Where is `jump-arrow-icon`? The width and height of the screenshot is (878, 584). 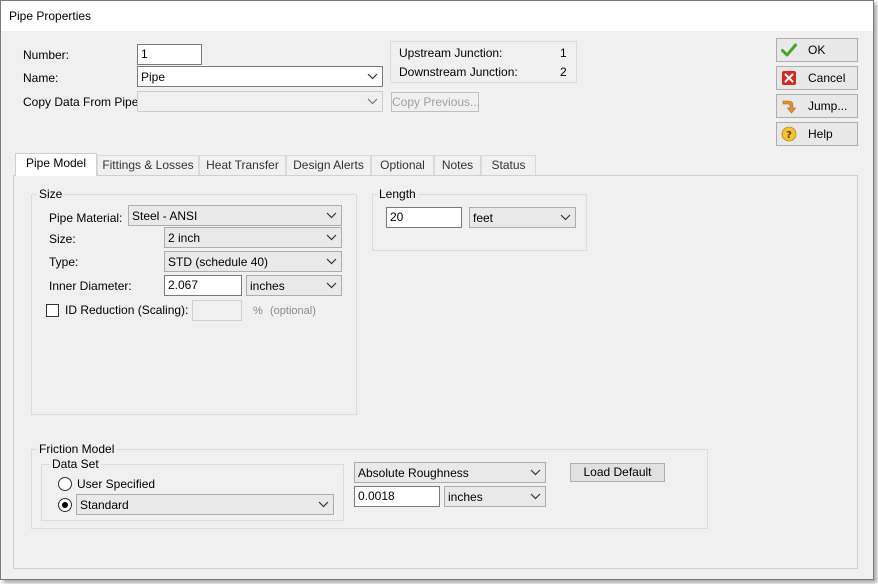
jump-arrow-icon is located at coordinates (789, 107).